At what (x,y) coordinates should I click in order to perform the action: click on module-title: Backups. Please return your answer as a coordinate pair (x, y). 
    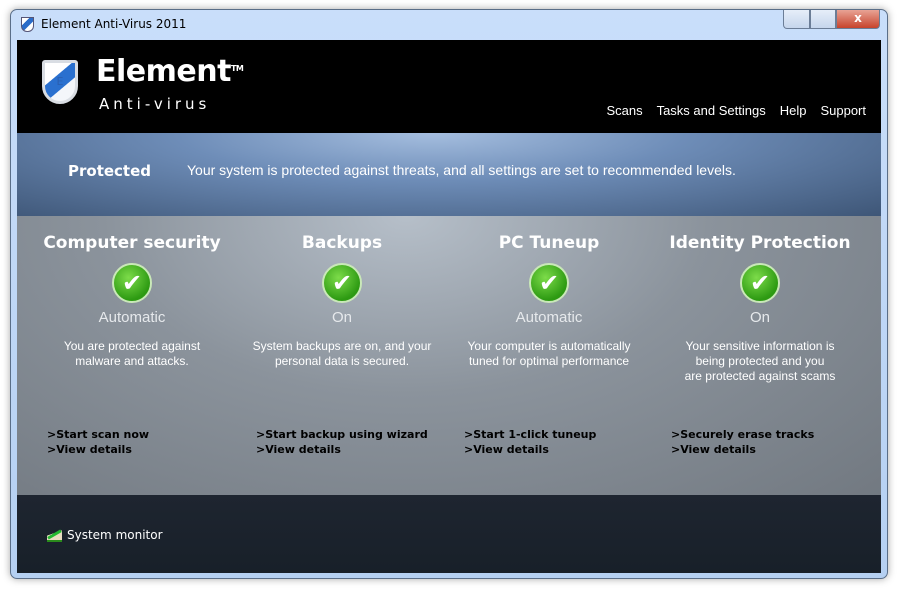
    Looking at the image, I should click on (342, 243).